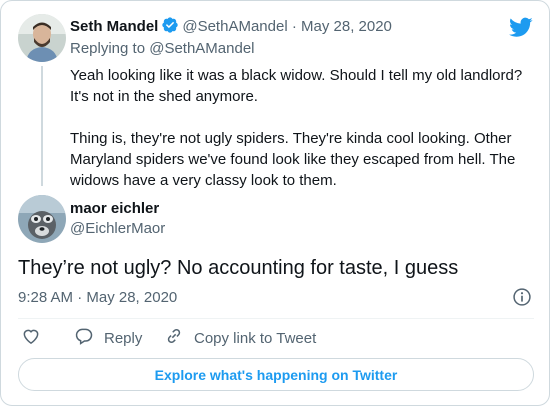 This screenshot has width=550, height=406. What do you see at coordinates (276, 374) in the screenshot?
I see `explore-twitter-button: Explore what's happening on Twitter` at bounding box center [276, 374].